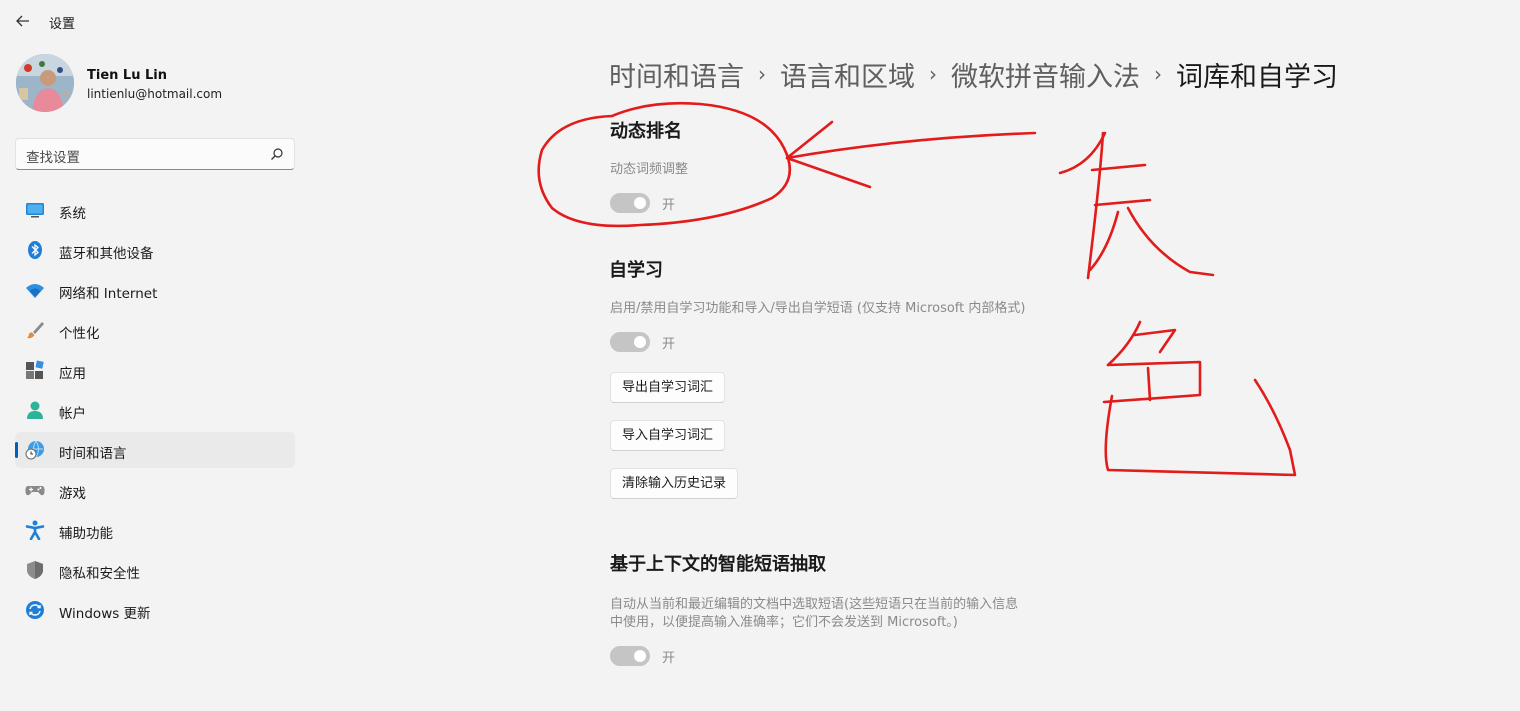  What do you see at coordinates (630, 203) in the screenshot?
I see `dynamic-rank-toggle` at bounding box center [630, 203].